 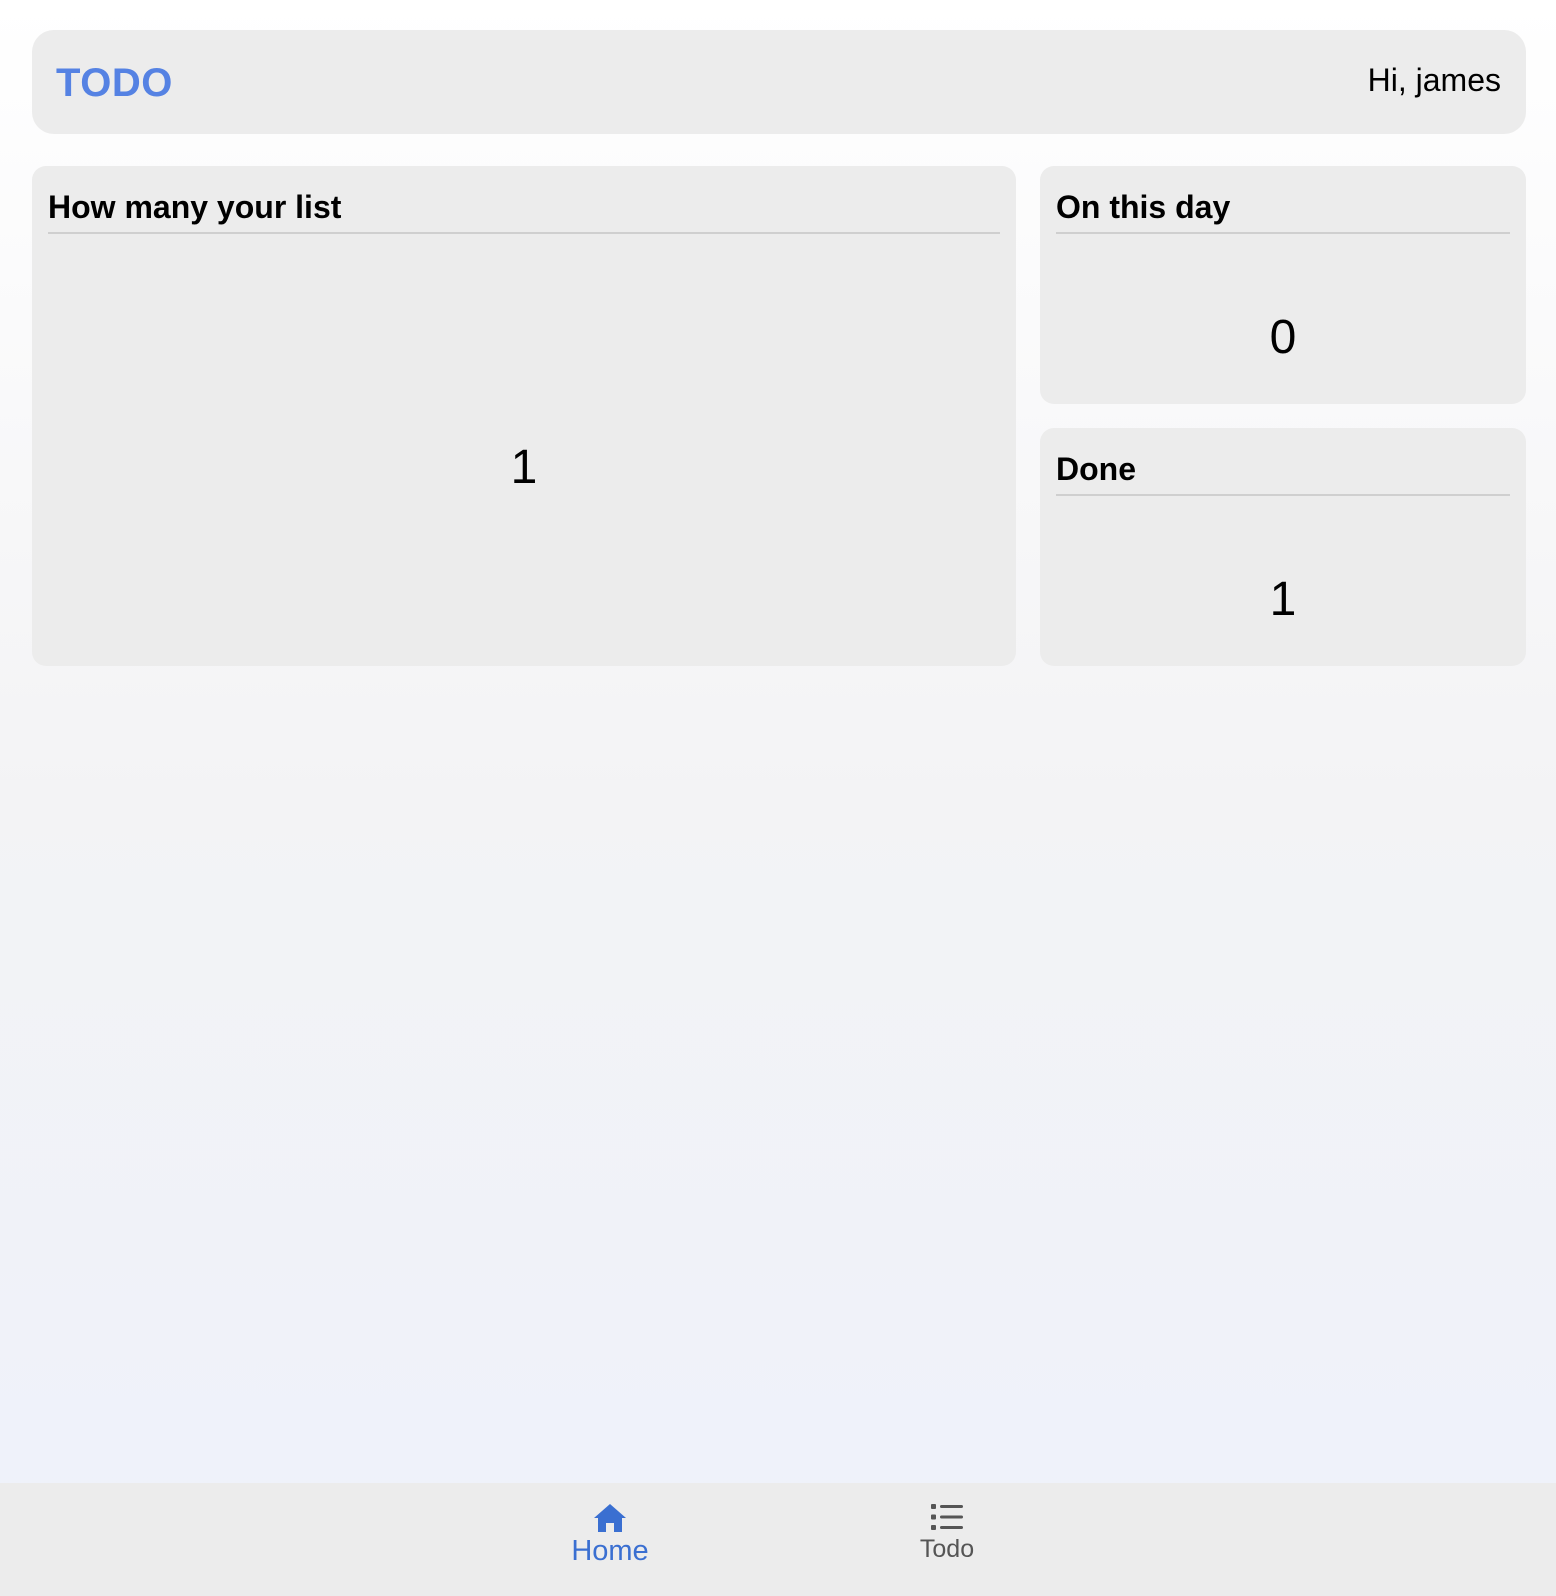 I want to click on app-header: TODO Hi, james, so click(x=779, y=82).